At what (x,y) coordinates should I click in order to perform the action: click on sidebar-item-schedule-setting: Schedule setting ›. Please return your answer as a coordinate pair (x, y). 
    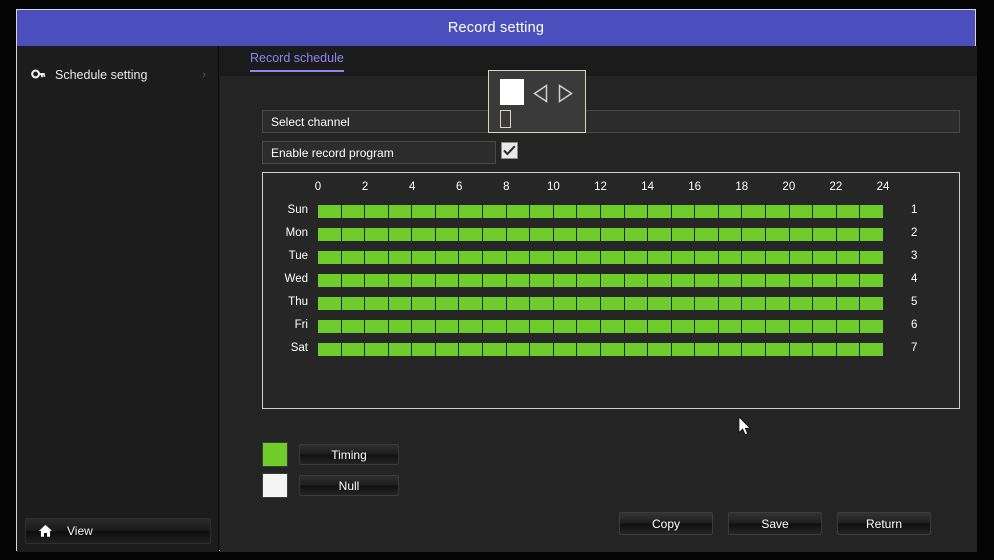
    Looking at the image, I should click on (117, 75).